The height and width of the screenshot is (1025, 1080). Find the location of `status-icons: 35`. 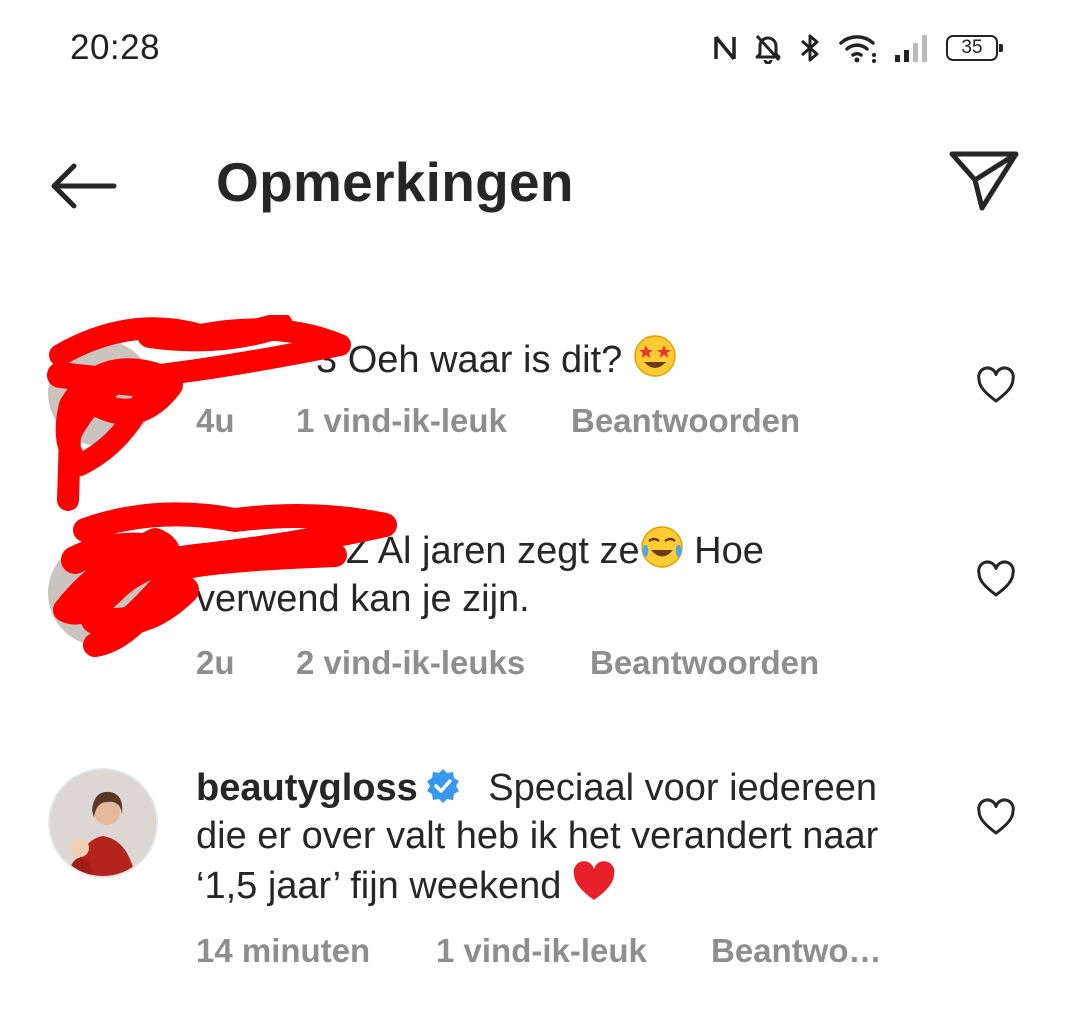

status-icons: 35 is located at coordinates (857, 48).